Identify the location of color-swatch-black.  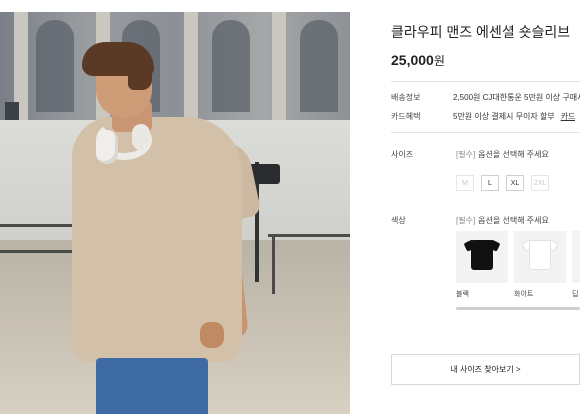
(482, 257).